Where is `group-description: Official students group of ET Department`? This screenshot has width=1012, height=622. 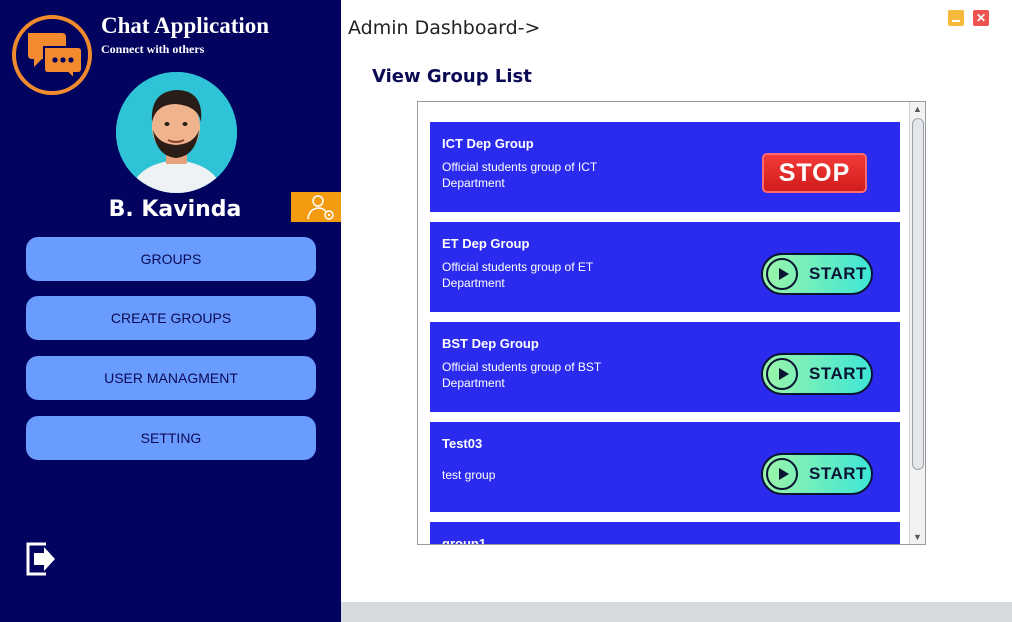
group-description: Official students group of ET Department is located at coordinates (517, 275).